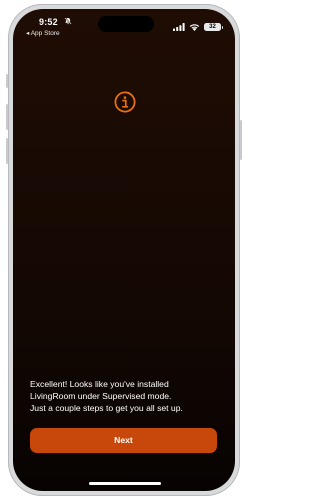 This screenshot has height=500, width=320. What do you see at coordinates (99, 384) in the screenshot?
I see `message-line: Excellent! Looks like you've installed` at bounding box center [99, 384].